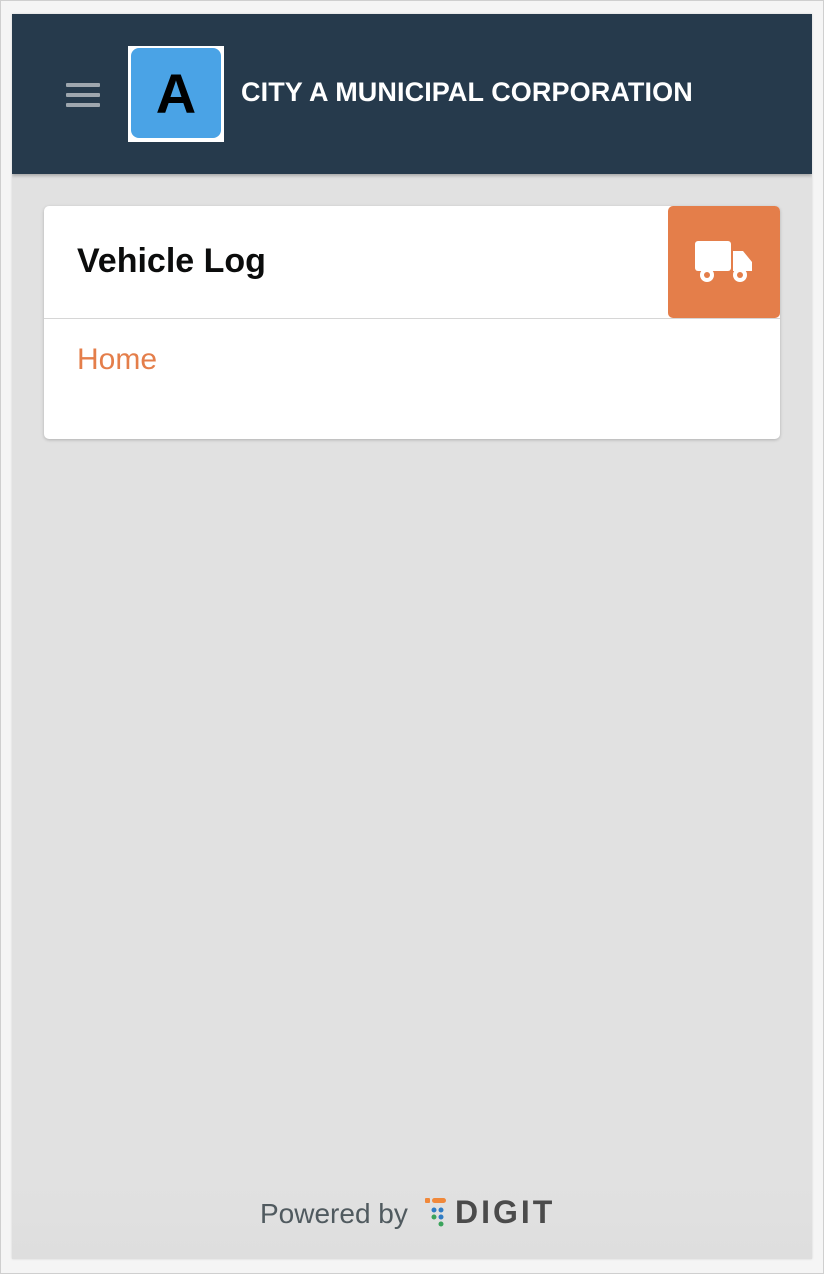 Image resolution: width=824 pixels, height=1274 pixels. I want to click on card-title: Vehicle Log, so click(171, 261).